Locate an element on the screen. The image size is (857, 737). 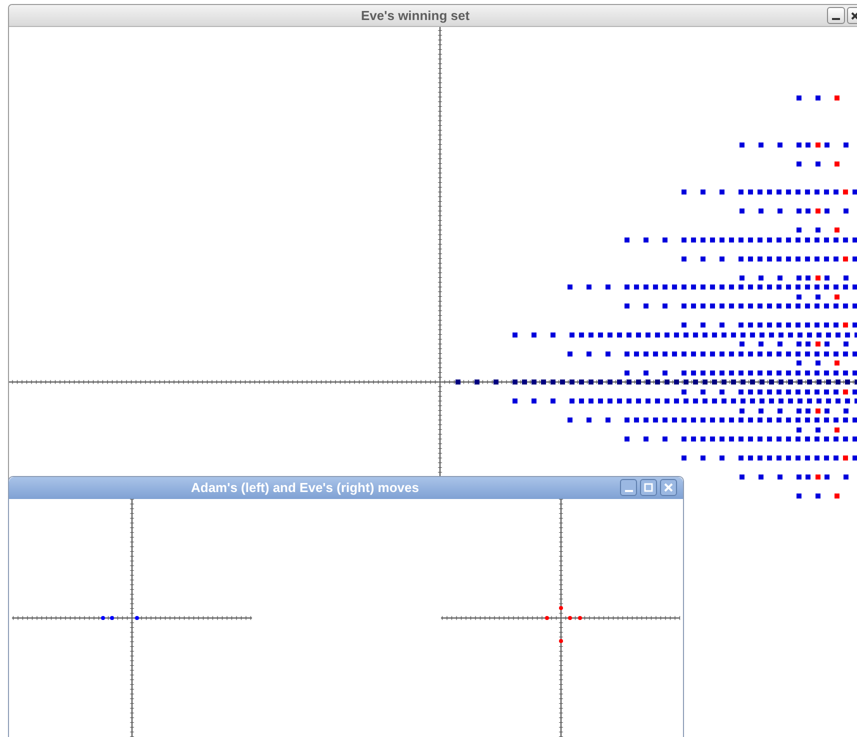
minimize-button is located at coordinates (836, 15).